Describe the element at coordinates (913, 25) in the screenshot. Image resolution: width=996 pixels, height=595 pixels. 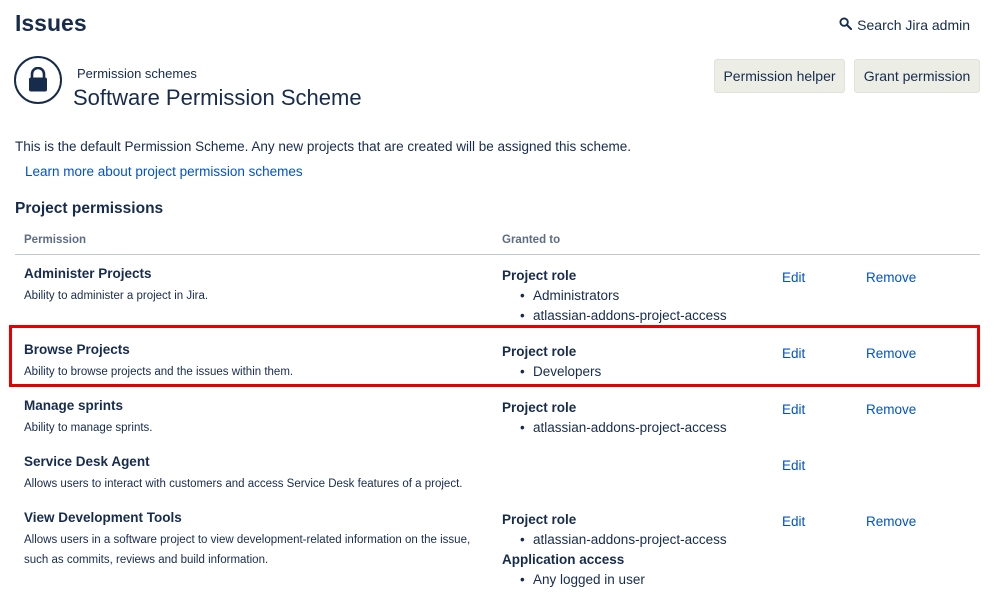
I see `search-label: Search Jira admin` at that location.